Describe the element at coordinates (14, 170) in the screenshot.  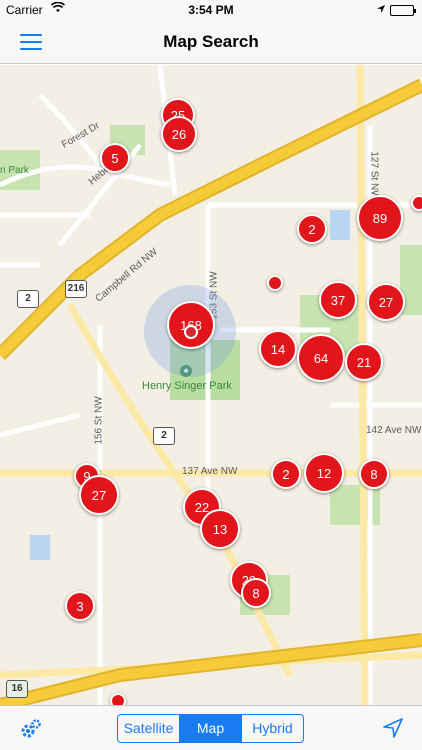
I see `park-label-partial: n Park` at that location.